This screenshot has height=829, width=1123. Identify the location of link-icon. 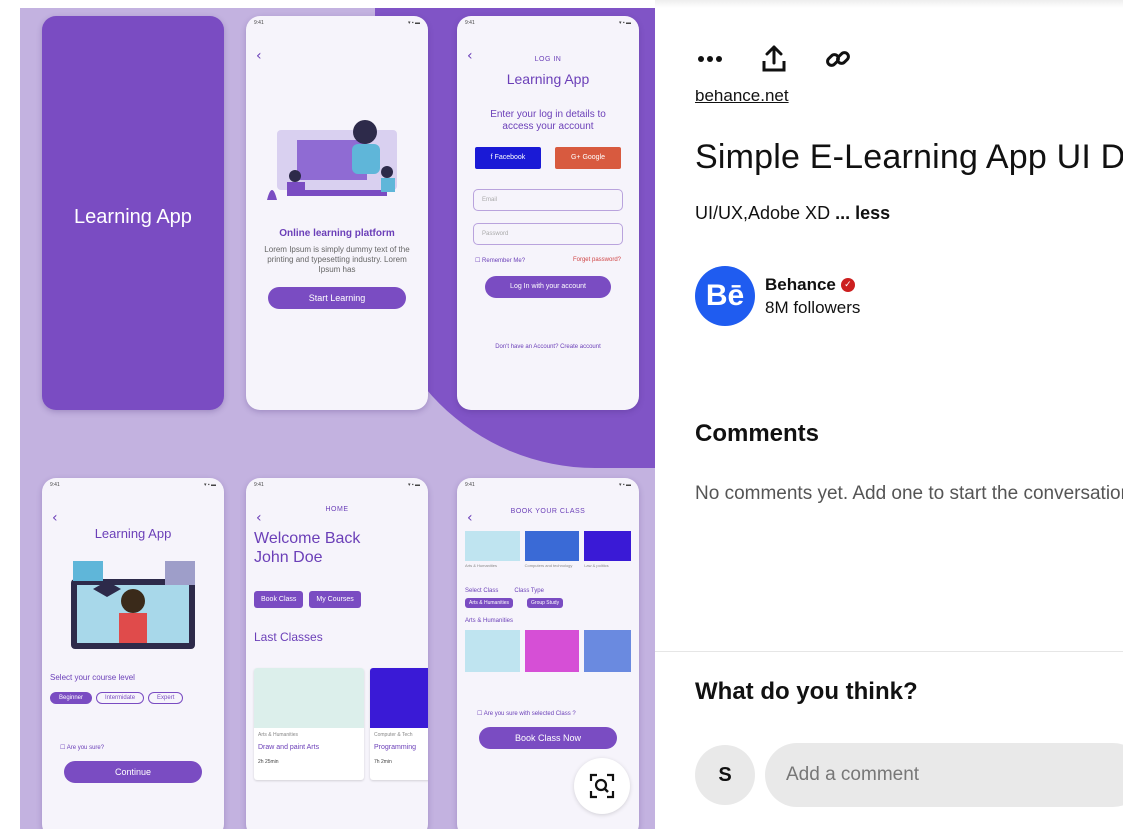
(838, 59).